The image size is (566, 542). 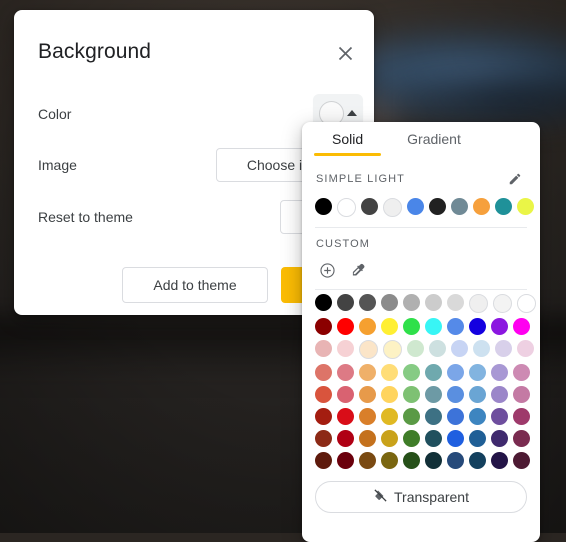 What do you see at coordinates (345, 53) in the screenshot?
I see `close-icon` at bounding box center [345, 53].